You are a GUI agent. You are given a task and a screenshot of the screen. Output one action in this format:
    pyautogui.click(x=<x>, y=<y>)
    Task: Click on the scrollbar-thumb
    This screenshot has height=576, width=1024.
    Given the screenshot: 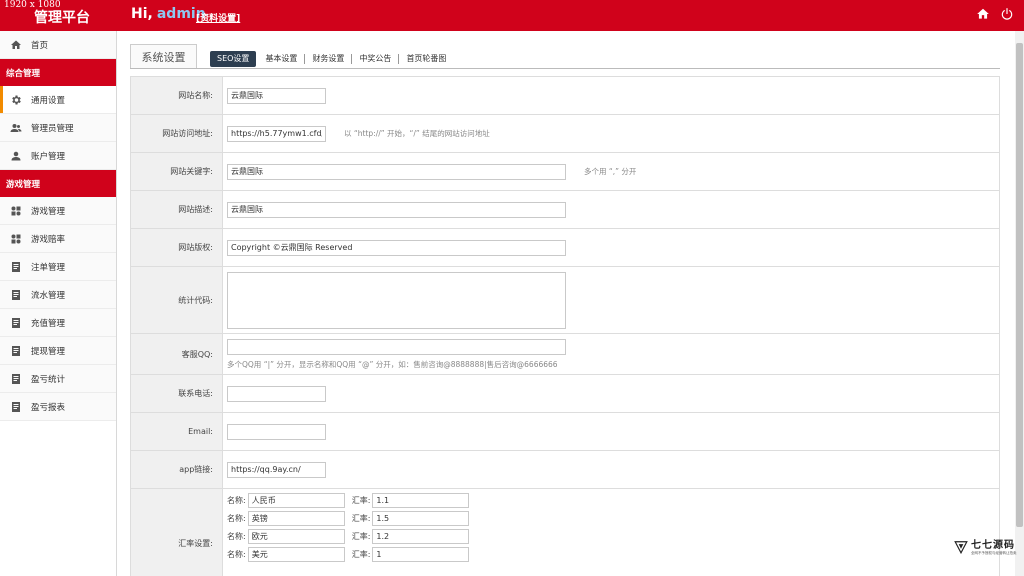 What is the action you would take?
    pyautogui.click(x=1019, y=285)
    